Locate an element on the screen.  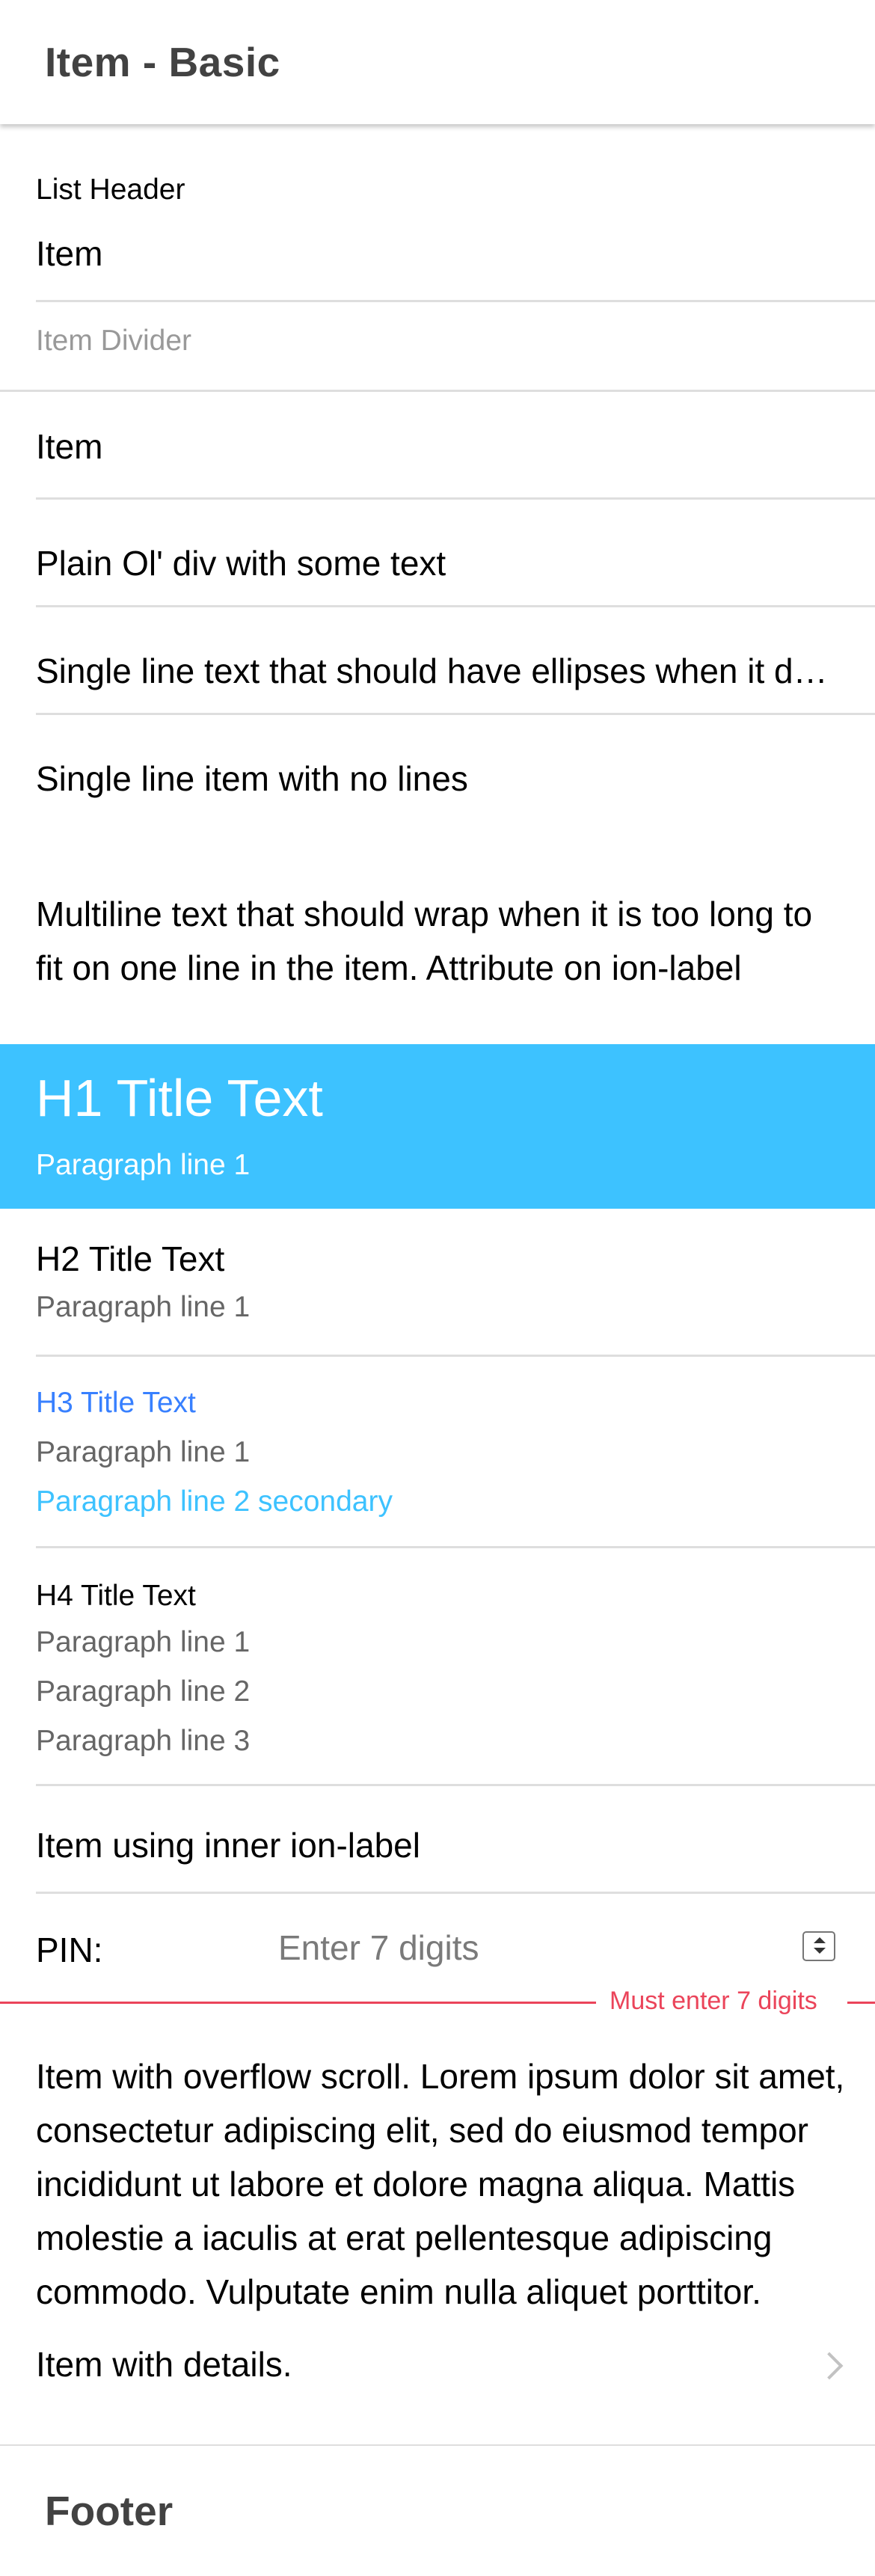
h1-paragraph: Paragraph line 1 is located at coordinates (143, 1165).